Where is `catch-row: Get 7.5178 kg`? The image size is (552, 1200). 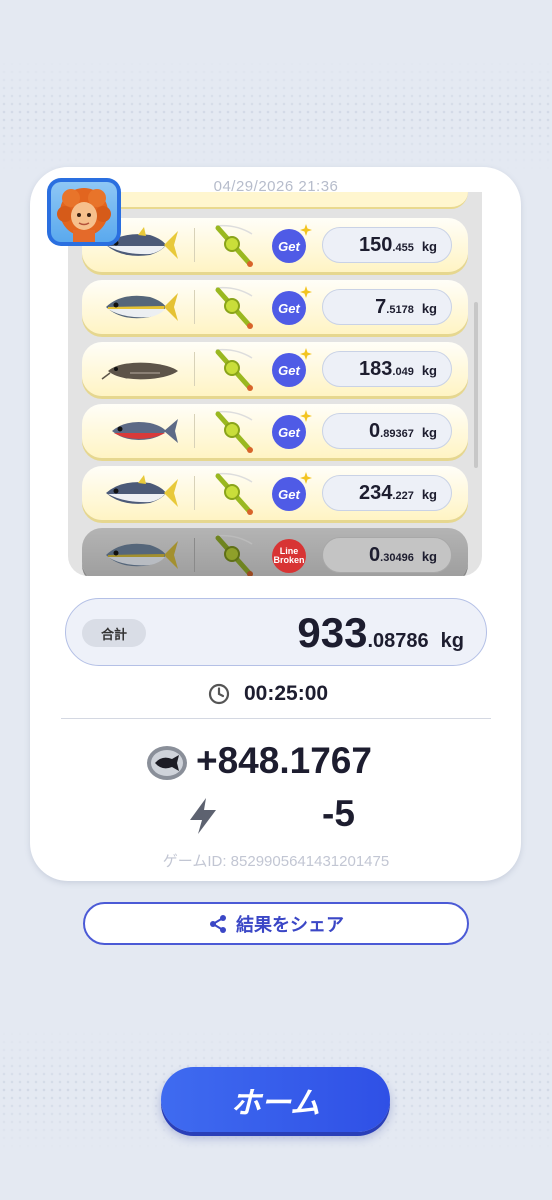
catch-row: Get 7.5178 kg is located at coordinates (275, 307).